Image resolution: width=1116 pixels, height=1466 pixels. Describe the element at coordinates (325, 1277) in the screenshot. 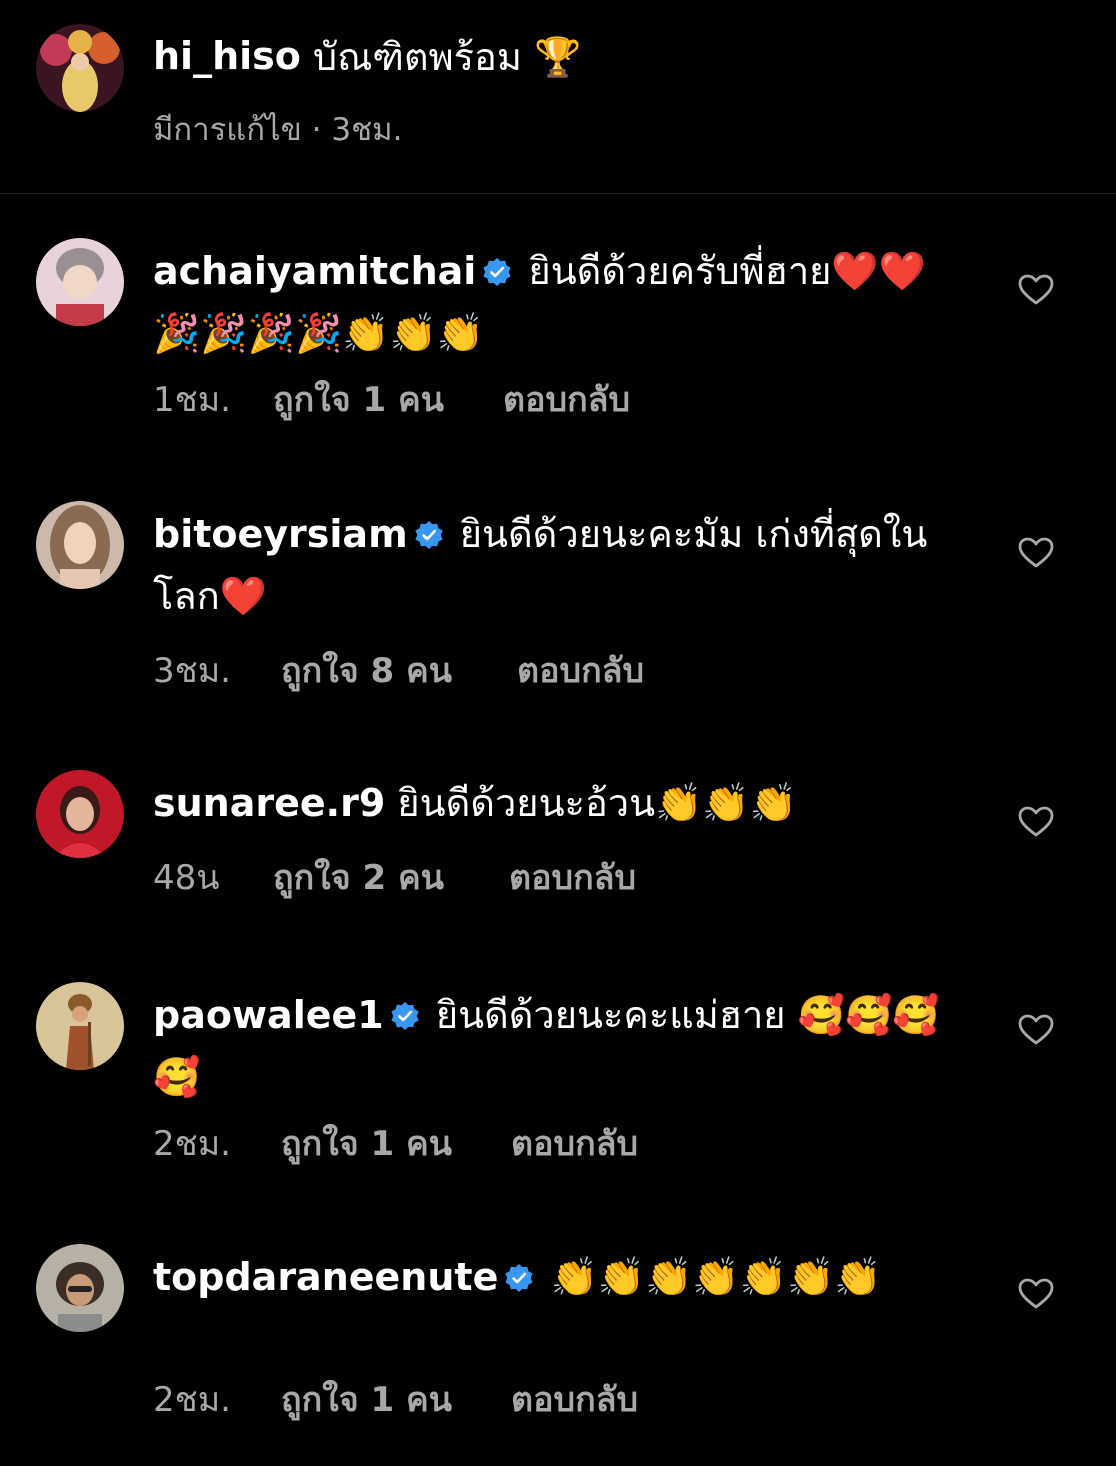

I see `username: topdaraneenute` at that location.